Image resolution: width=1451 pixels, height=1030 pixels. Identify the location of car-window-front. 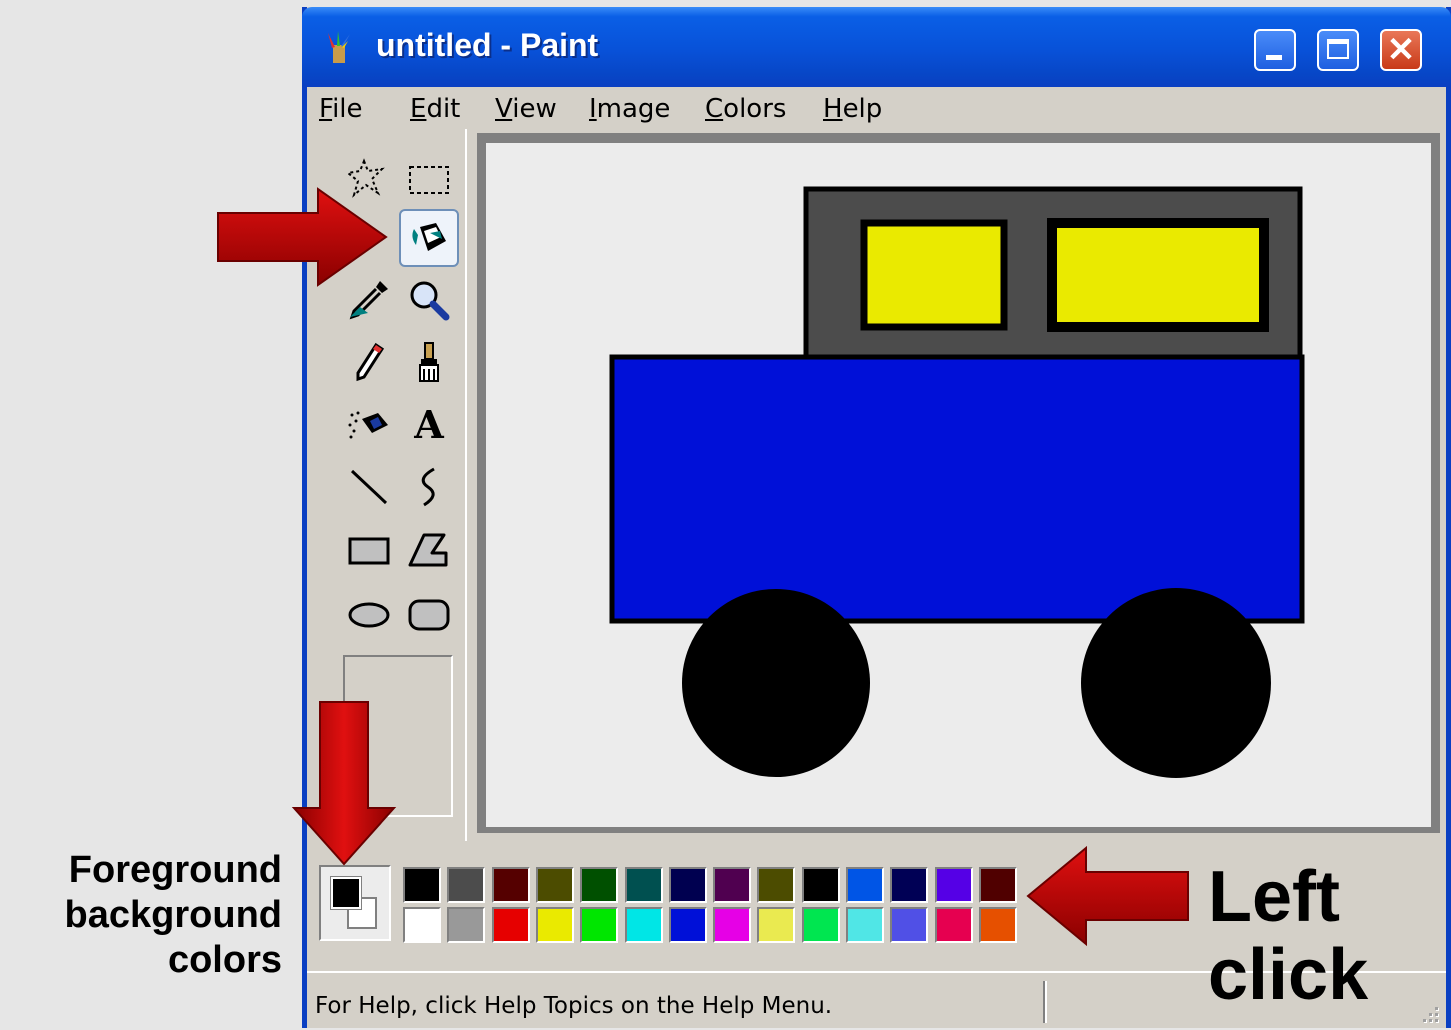
(934, 275).